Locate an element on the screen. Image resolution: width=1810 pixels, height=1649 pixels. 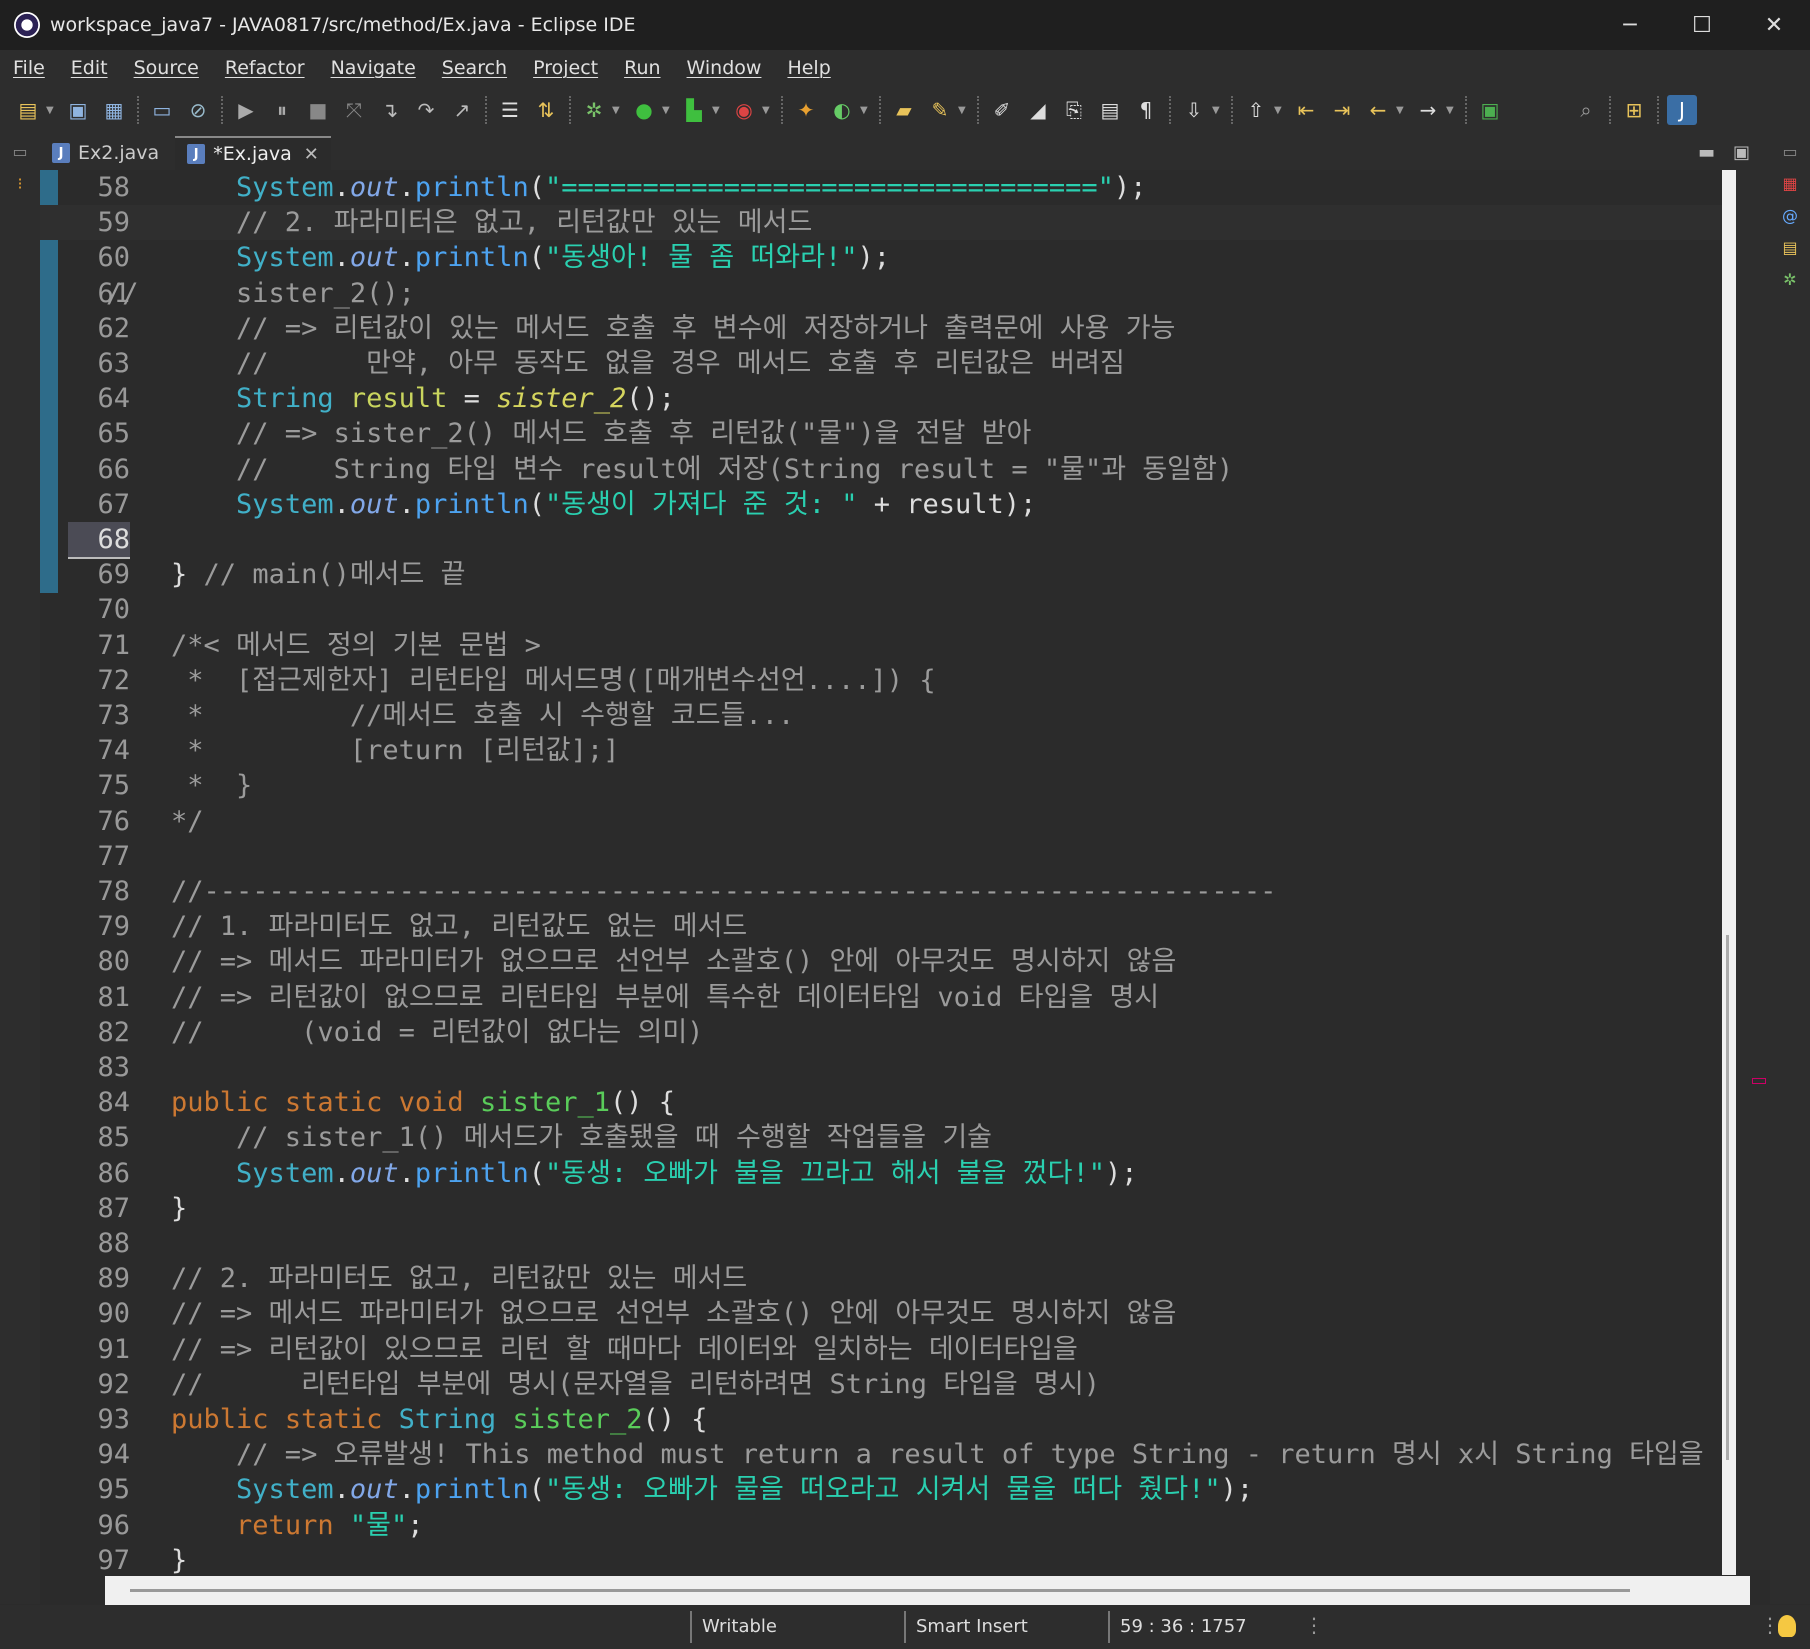
code-line: 87 } is located at coordinates (890, 1208).